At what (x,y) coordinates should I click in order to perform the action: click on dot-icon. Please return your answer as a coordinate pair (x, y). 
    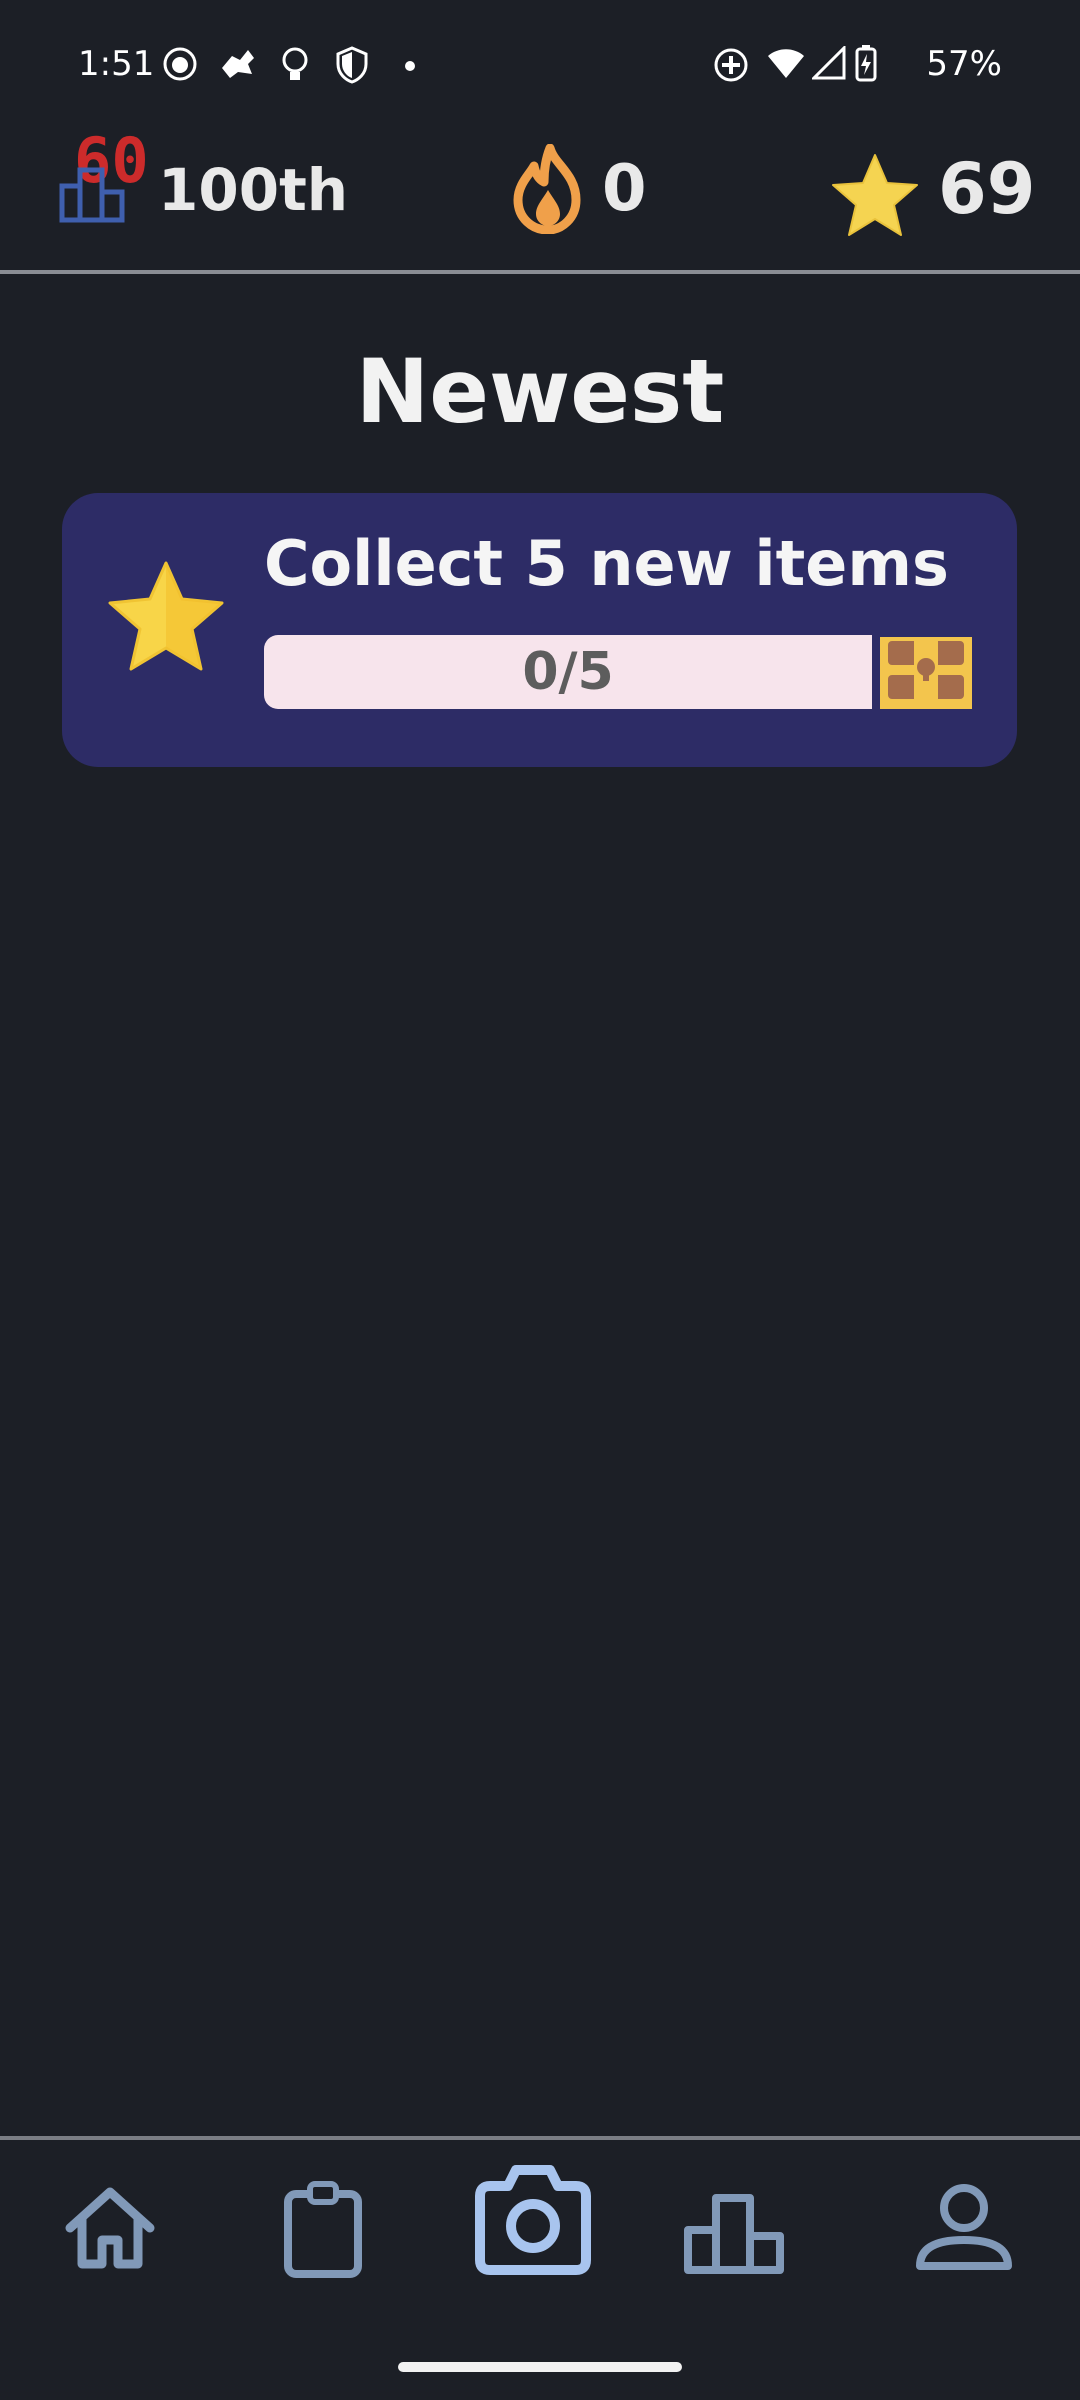
    Looking at the image, I should click on (410, 66).